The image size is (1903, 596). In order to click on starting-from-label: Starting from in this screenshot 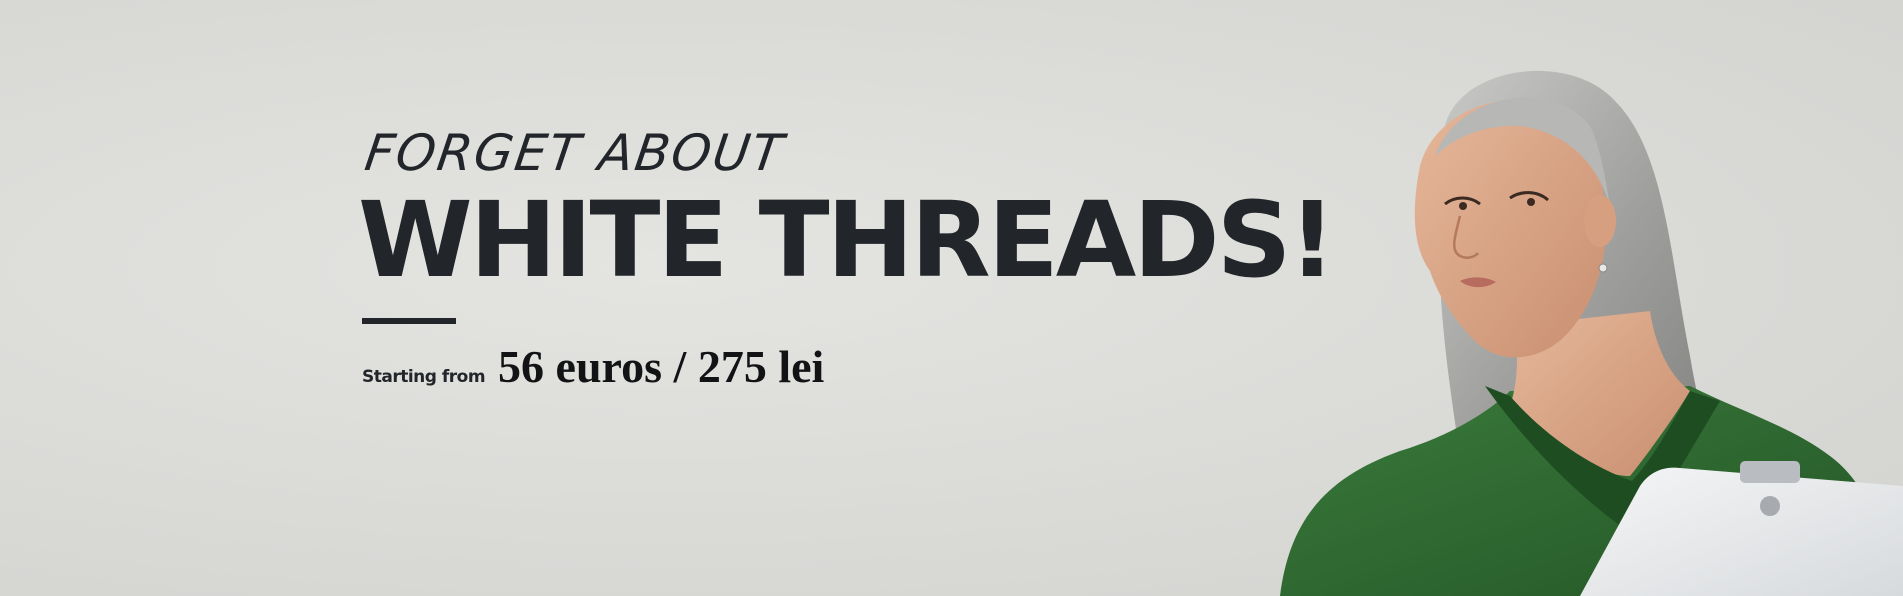, I will do `click(424, 377)`.